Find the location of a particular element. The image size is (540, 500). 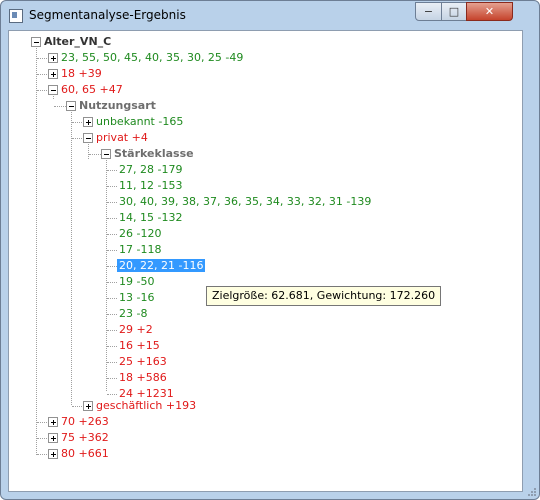

tree-leaf-staerkeklasse: 27, 28 -179 is located at coordinates (150, 169).